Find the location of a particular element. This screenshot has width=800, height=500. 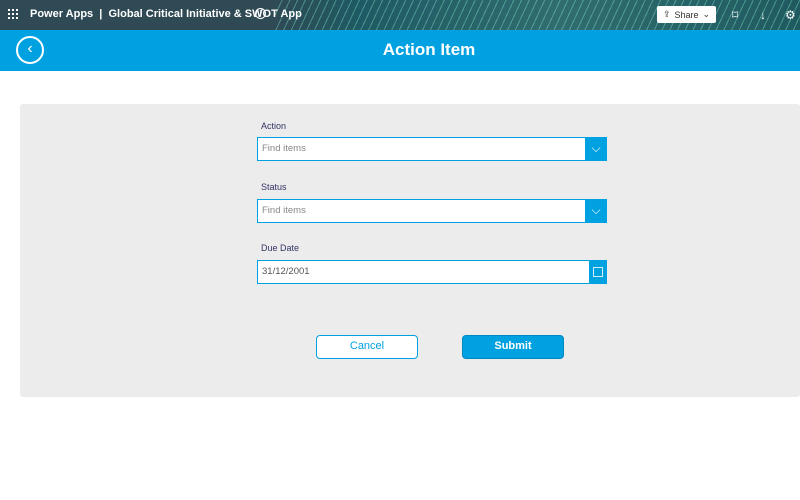

info-icon: i is located at coordinates (260, 13).